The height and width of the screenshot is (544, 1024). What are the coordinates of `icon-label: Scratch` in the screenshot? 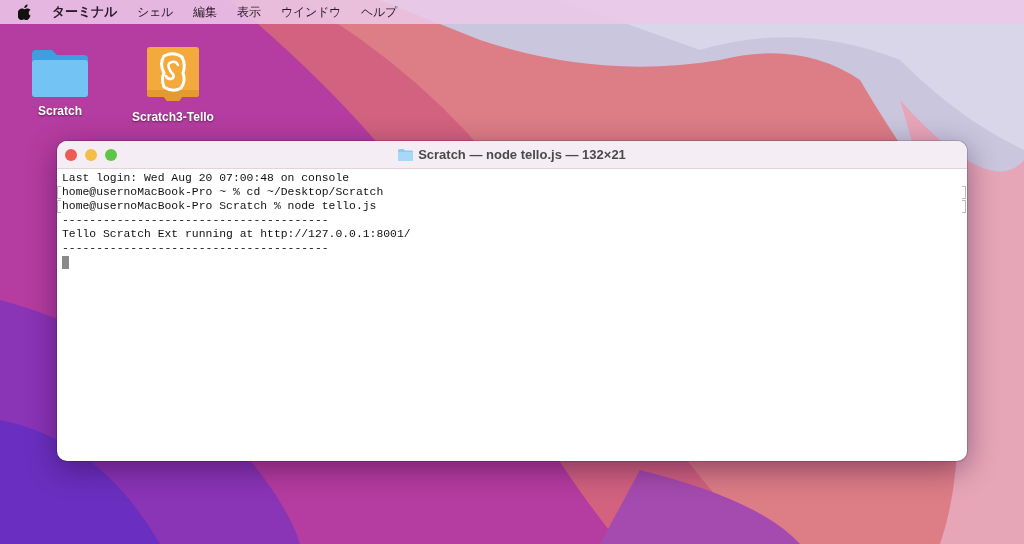 It's located at (60, 111).